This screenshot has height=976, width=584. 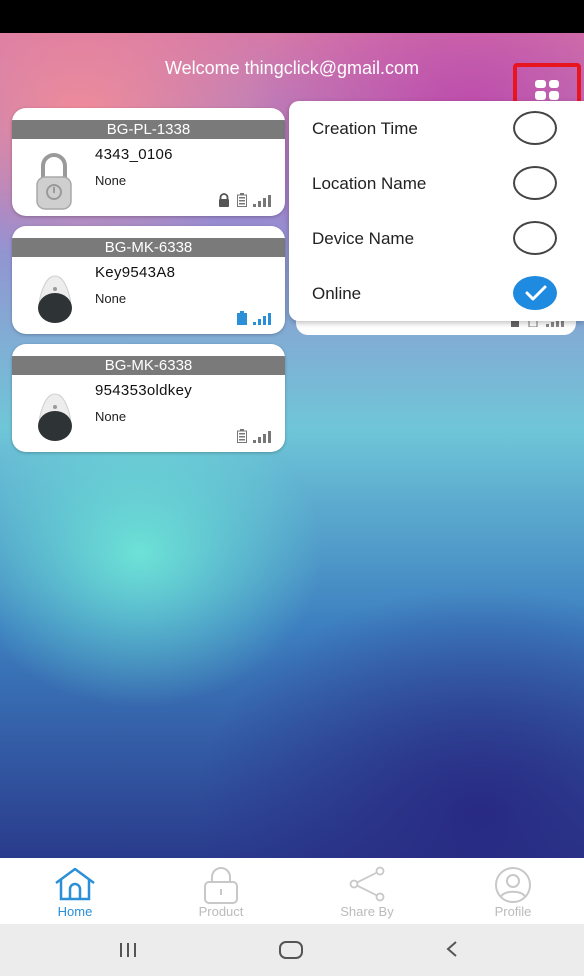 I want to click on radio-checked-icon, so click(x=535, y=293).